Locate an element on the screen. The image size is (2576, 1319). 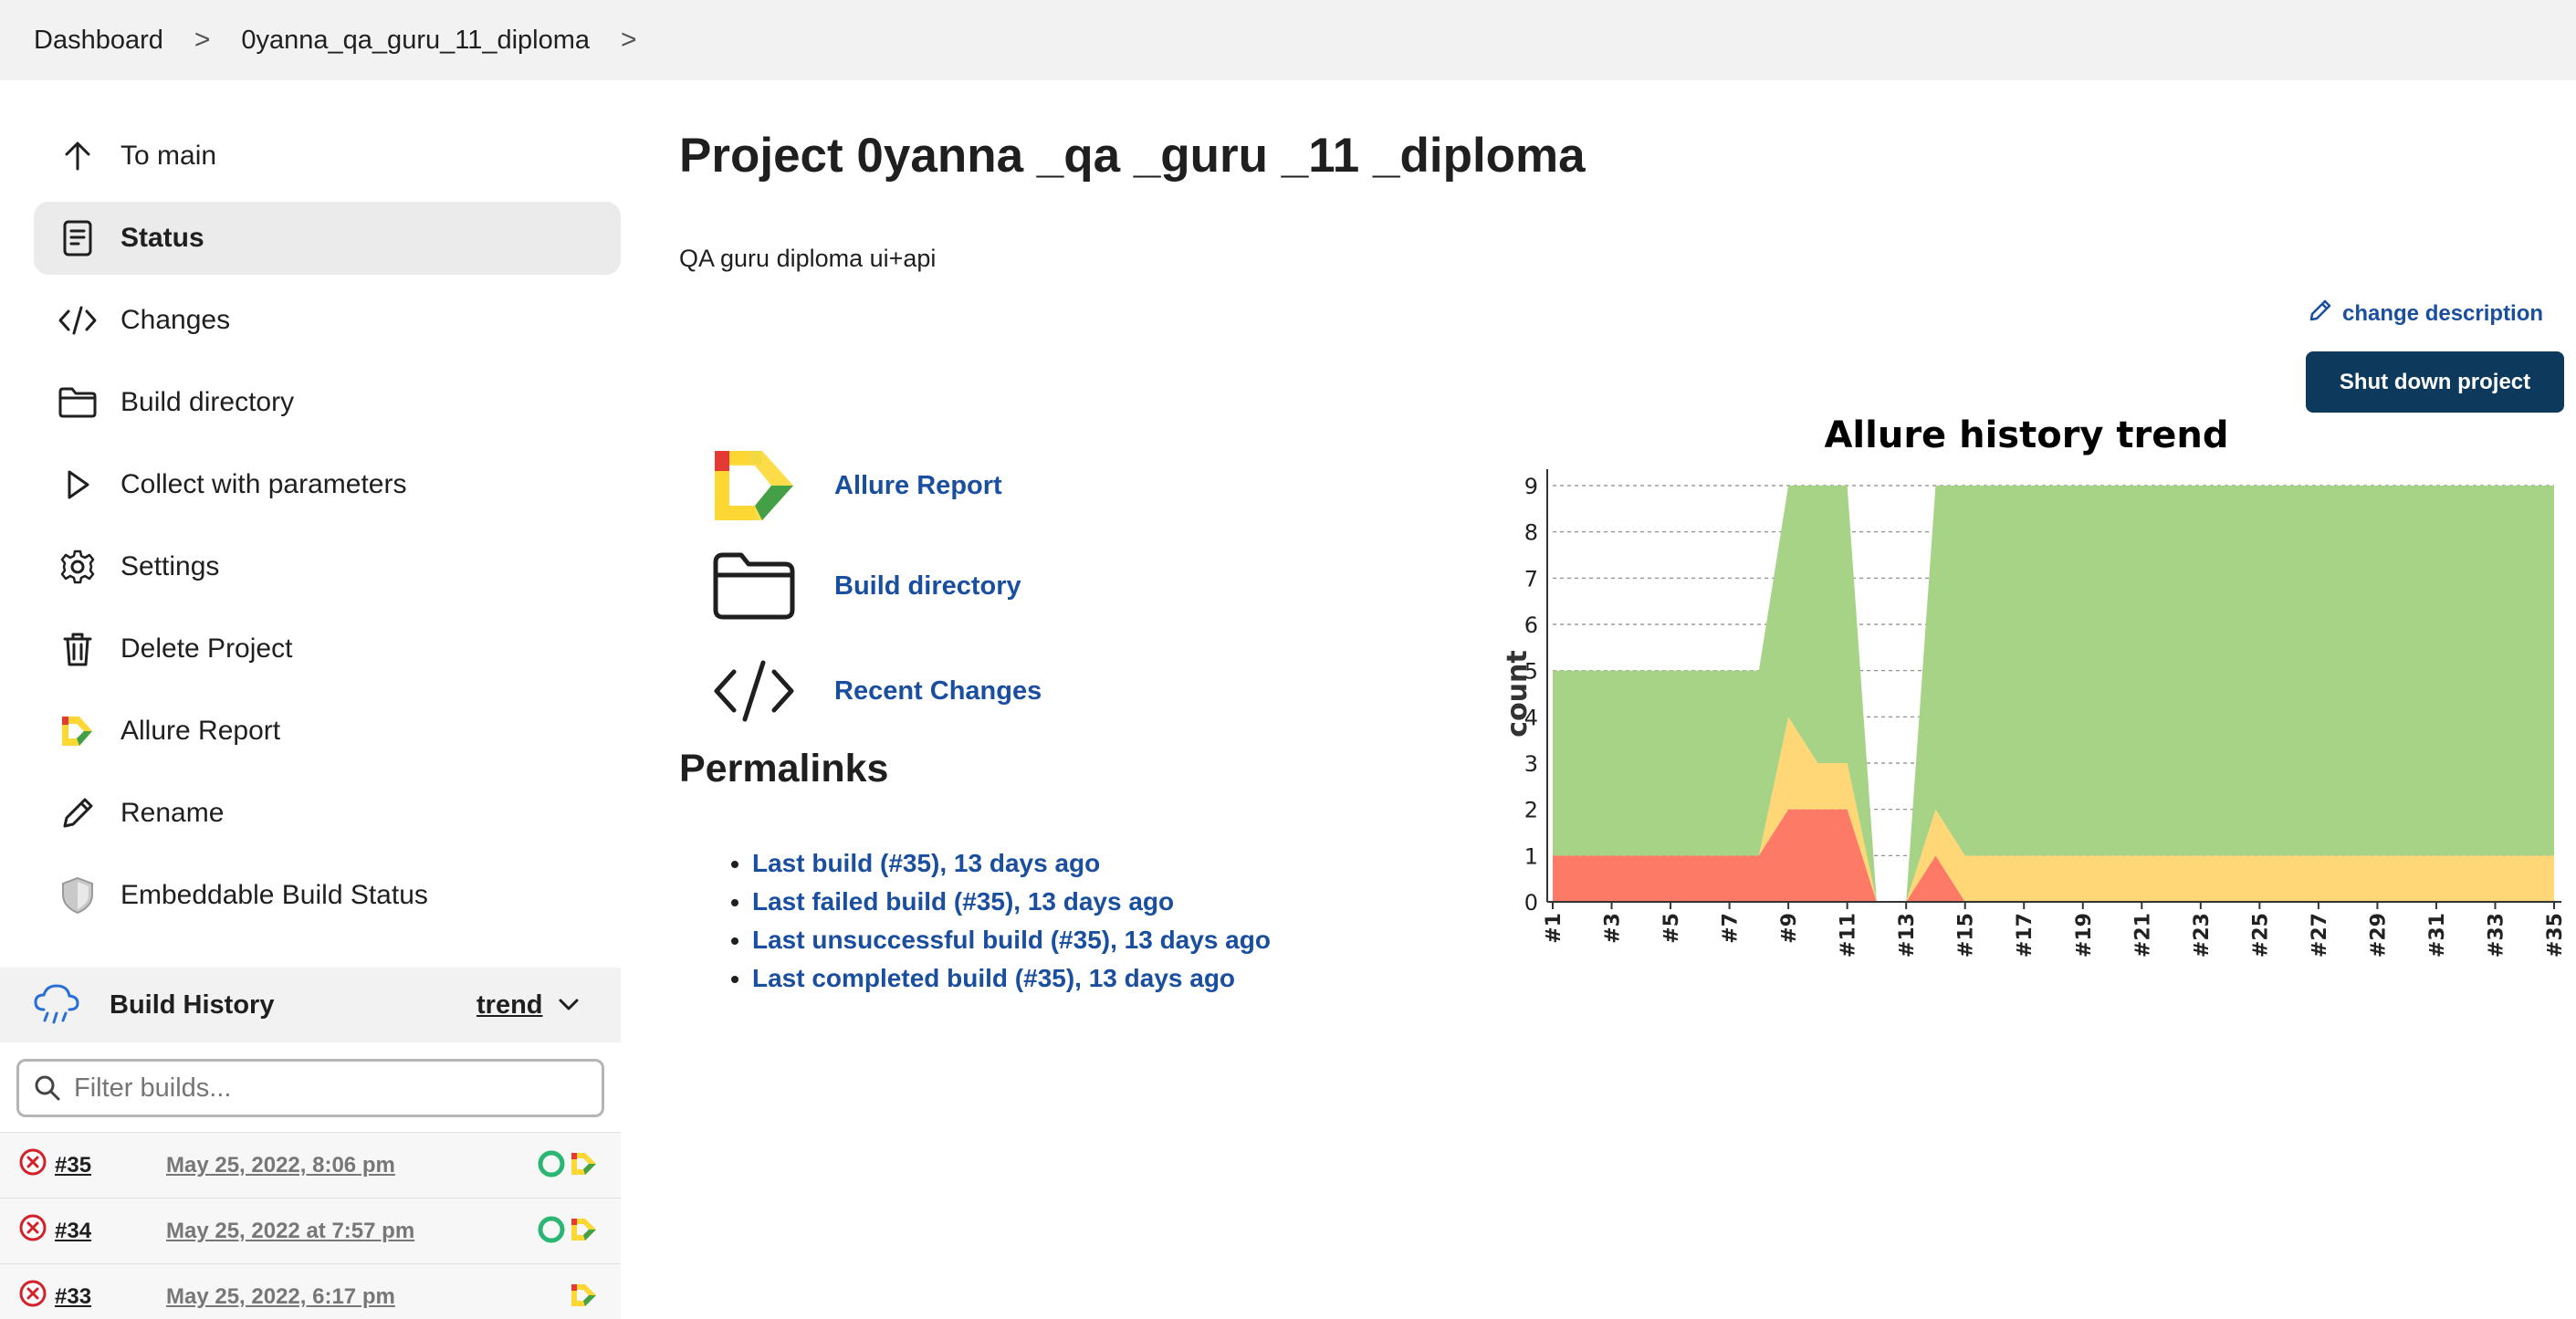
project-description: QA guru diploma ui+api is located at coordinates (808, 258).